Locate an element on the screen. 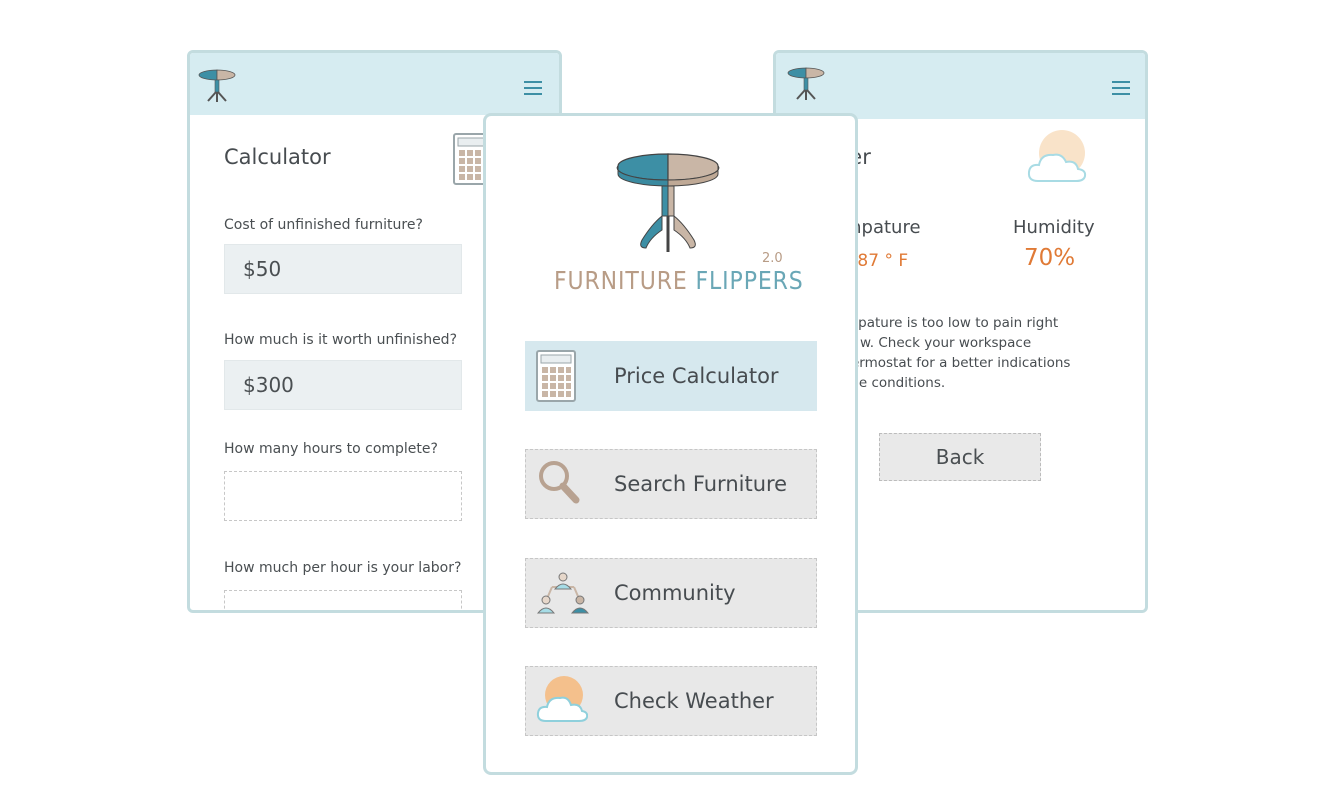  calculator-header is located at coordinates (374, 84).